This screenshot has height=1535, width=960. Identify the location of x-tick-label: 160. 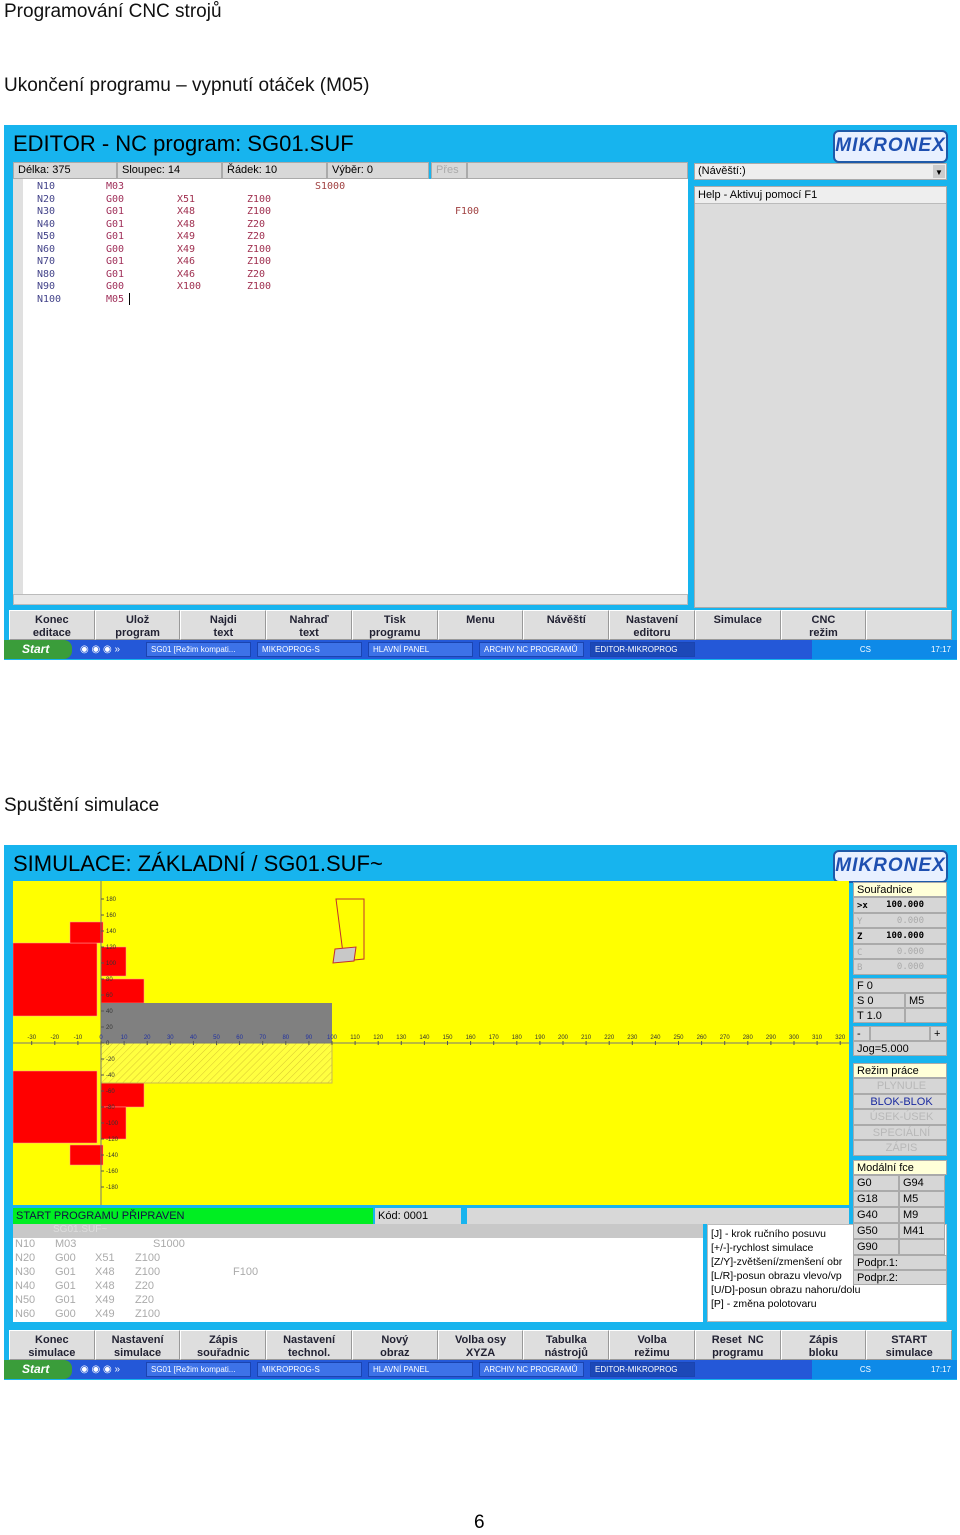
(471, 1038).